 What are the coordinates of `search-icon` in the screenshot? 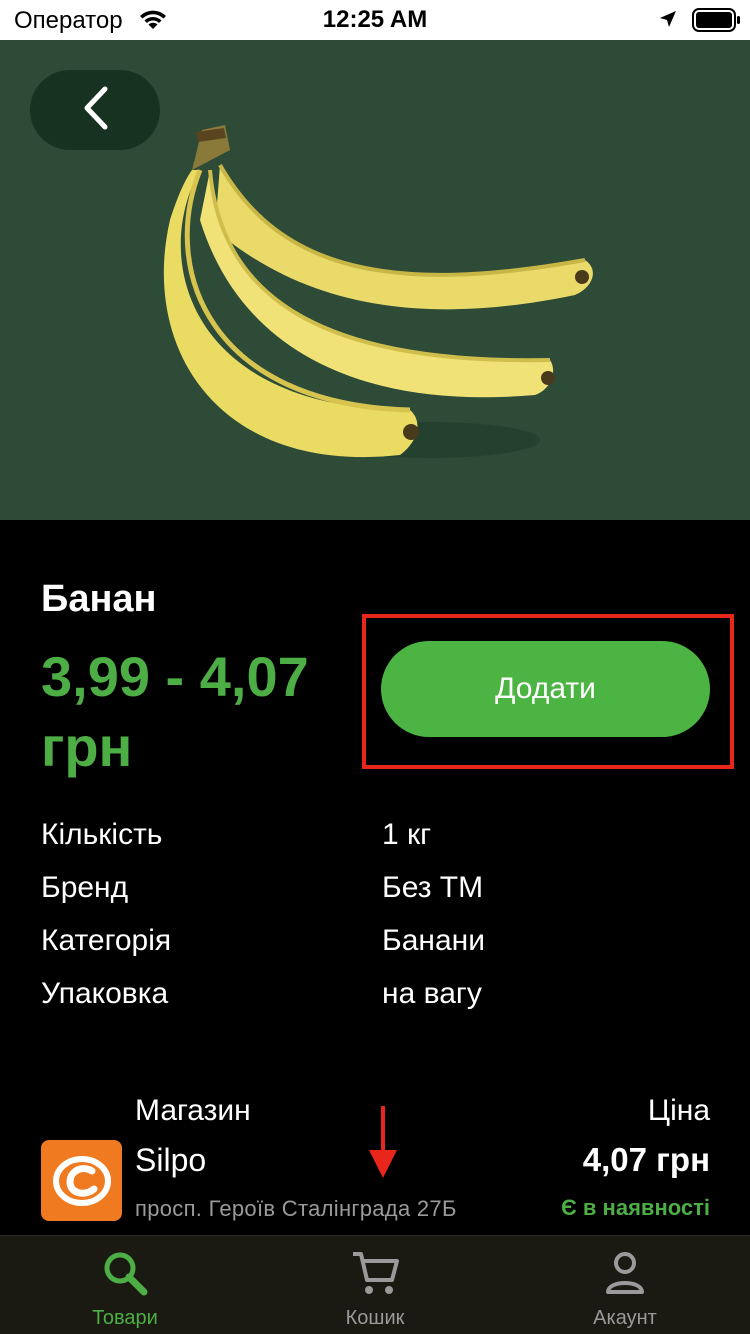 It's located at (125, 1275).